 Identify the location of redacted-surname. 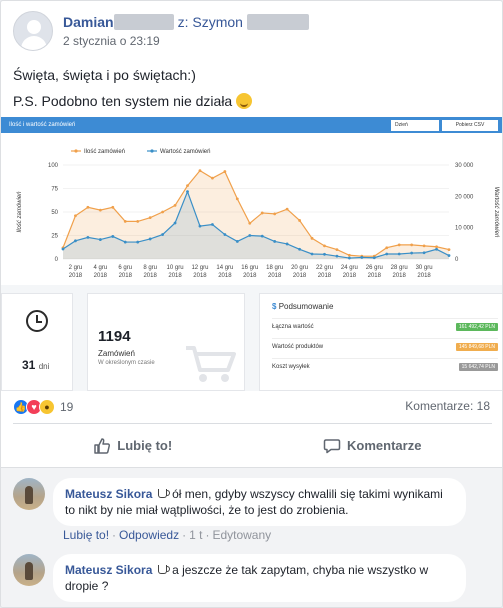
(143, 22).